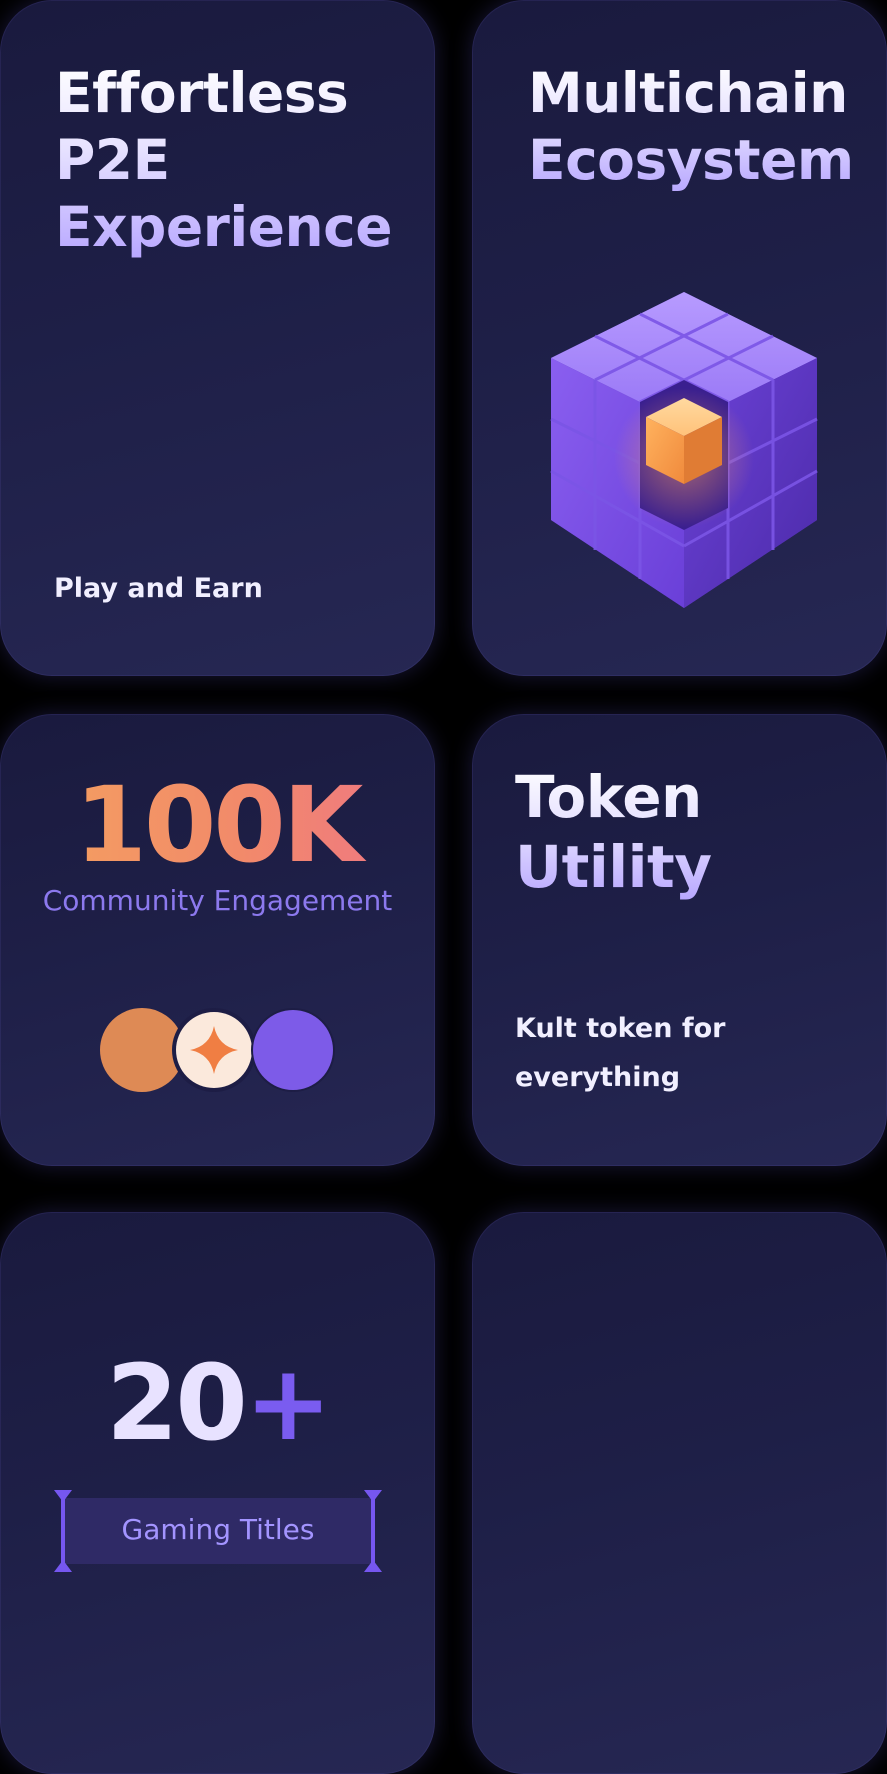 The height and width of the screenshot is (1774, 887). Describe the element at coordinates (620, 1053) in the screenshot. I see `token-subtitle: Kult token for everything` at that location.